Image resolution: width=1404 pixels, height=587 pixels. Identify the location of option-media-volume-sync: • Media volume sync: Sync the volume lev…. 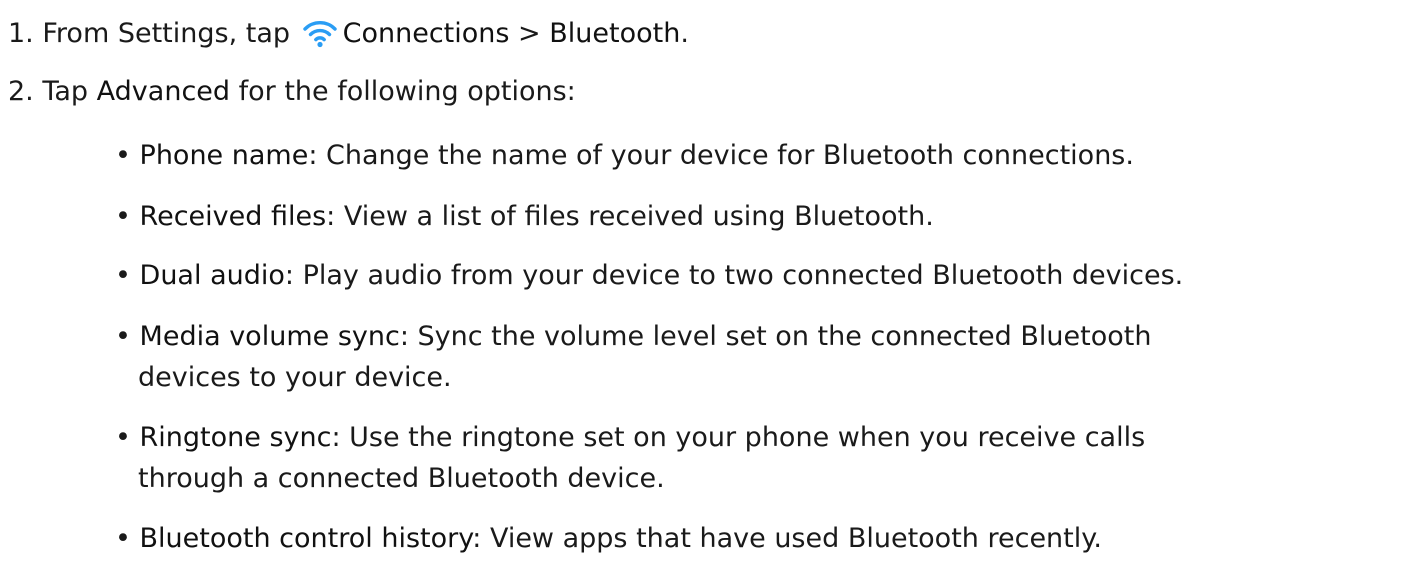
(633, 337).